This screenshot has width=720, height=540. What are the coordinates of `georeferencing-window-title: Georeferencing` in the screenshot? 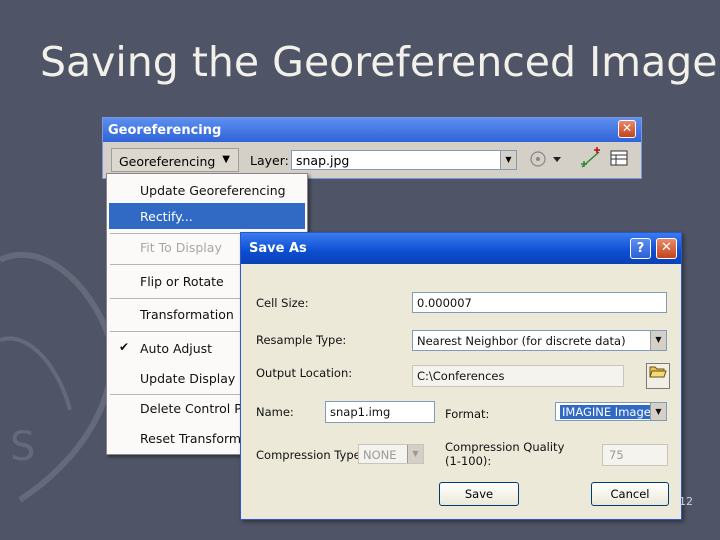 It's located at (165, 130).